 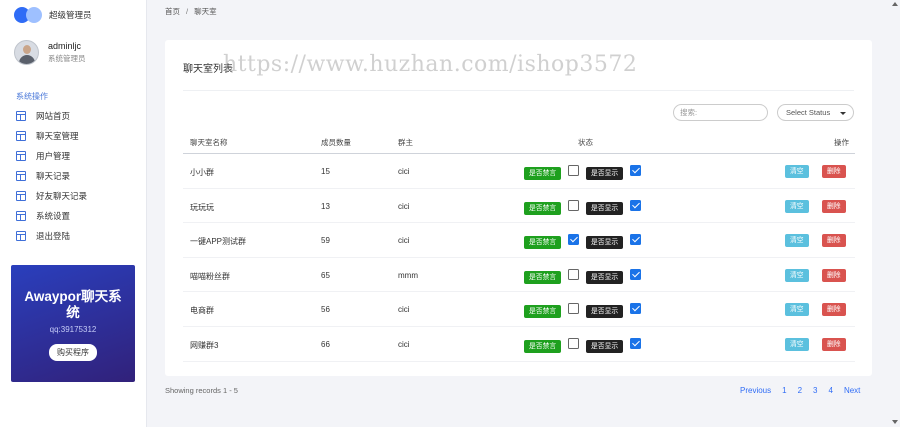 I want to click on menu-section-title: 系统操作, so click(x=32, y=96).